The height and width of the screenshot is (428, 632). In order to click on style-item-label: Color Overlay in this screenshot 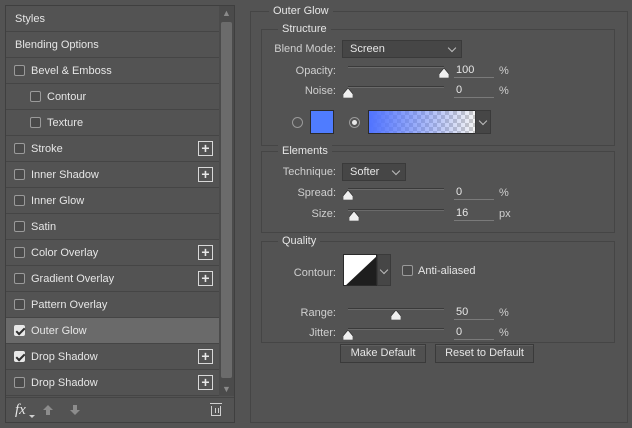, I will do `click(65, 252)`.